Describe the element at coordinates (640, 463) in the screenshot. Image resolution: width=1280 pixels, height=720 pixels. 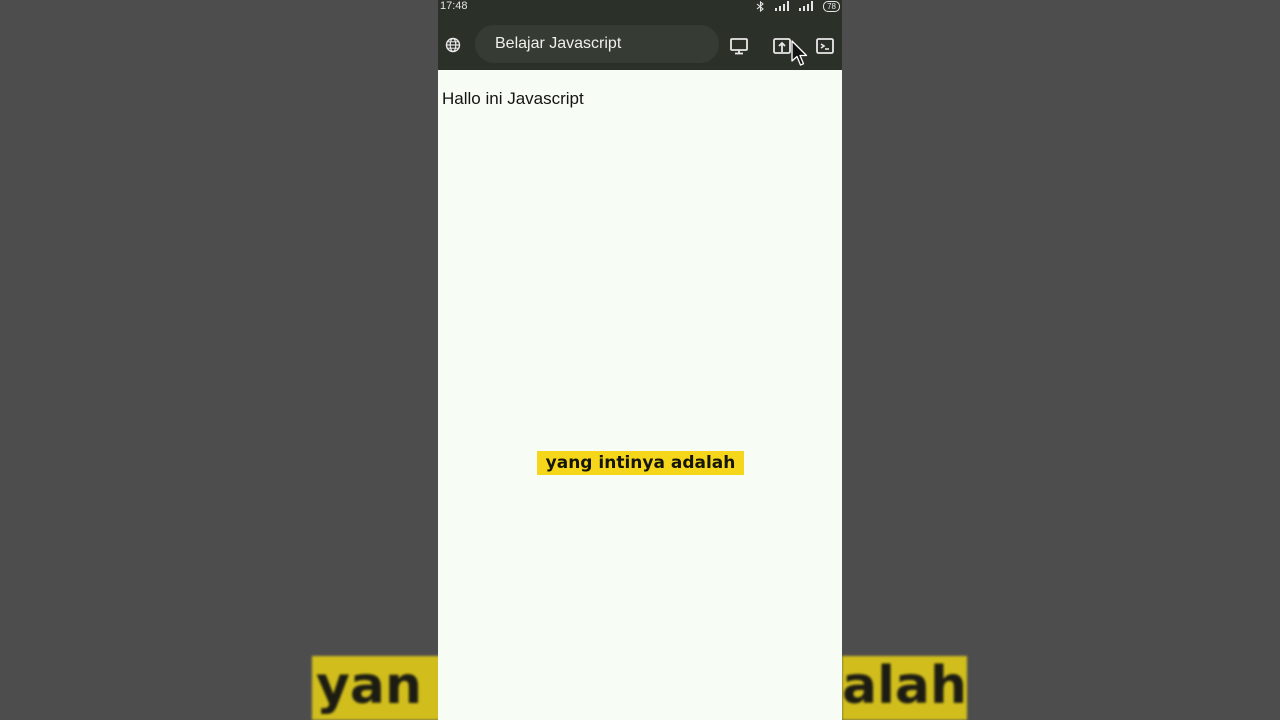
I see `video-caption: yang intinya adalah` at that location.